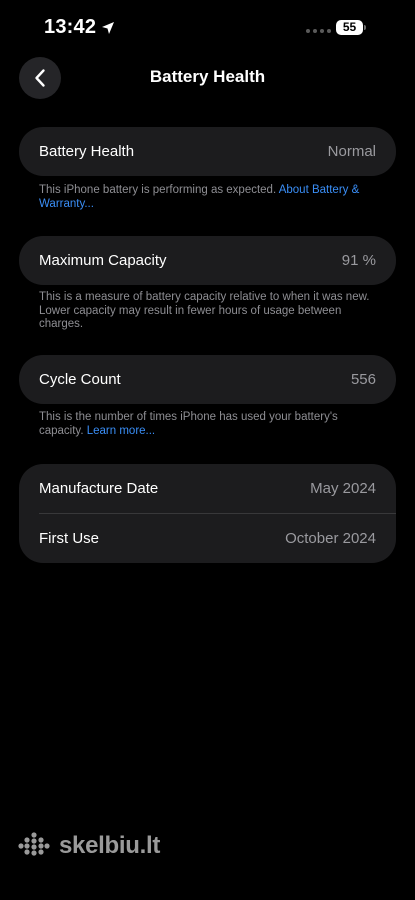 The image size is (415, 900). I want to click on maximum-capacity-row: Maximum Capacity 91 %, so click(207, 260).